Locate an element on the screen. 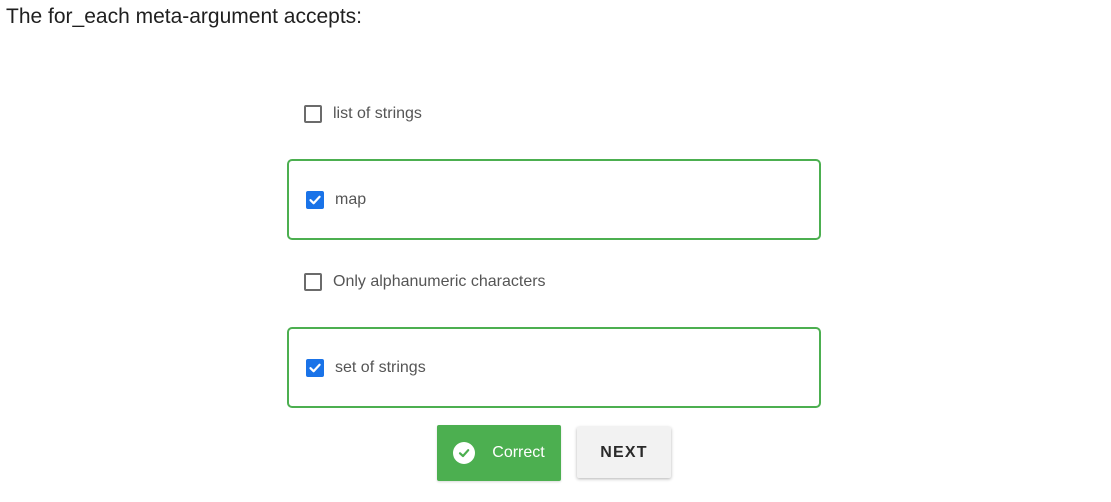  check-circle-icon is located at coordinates (464, 453).